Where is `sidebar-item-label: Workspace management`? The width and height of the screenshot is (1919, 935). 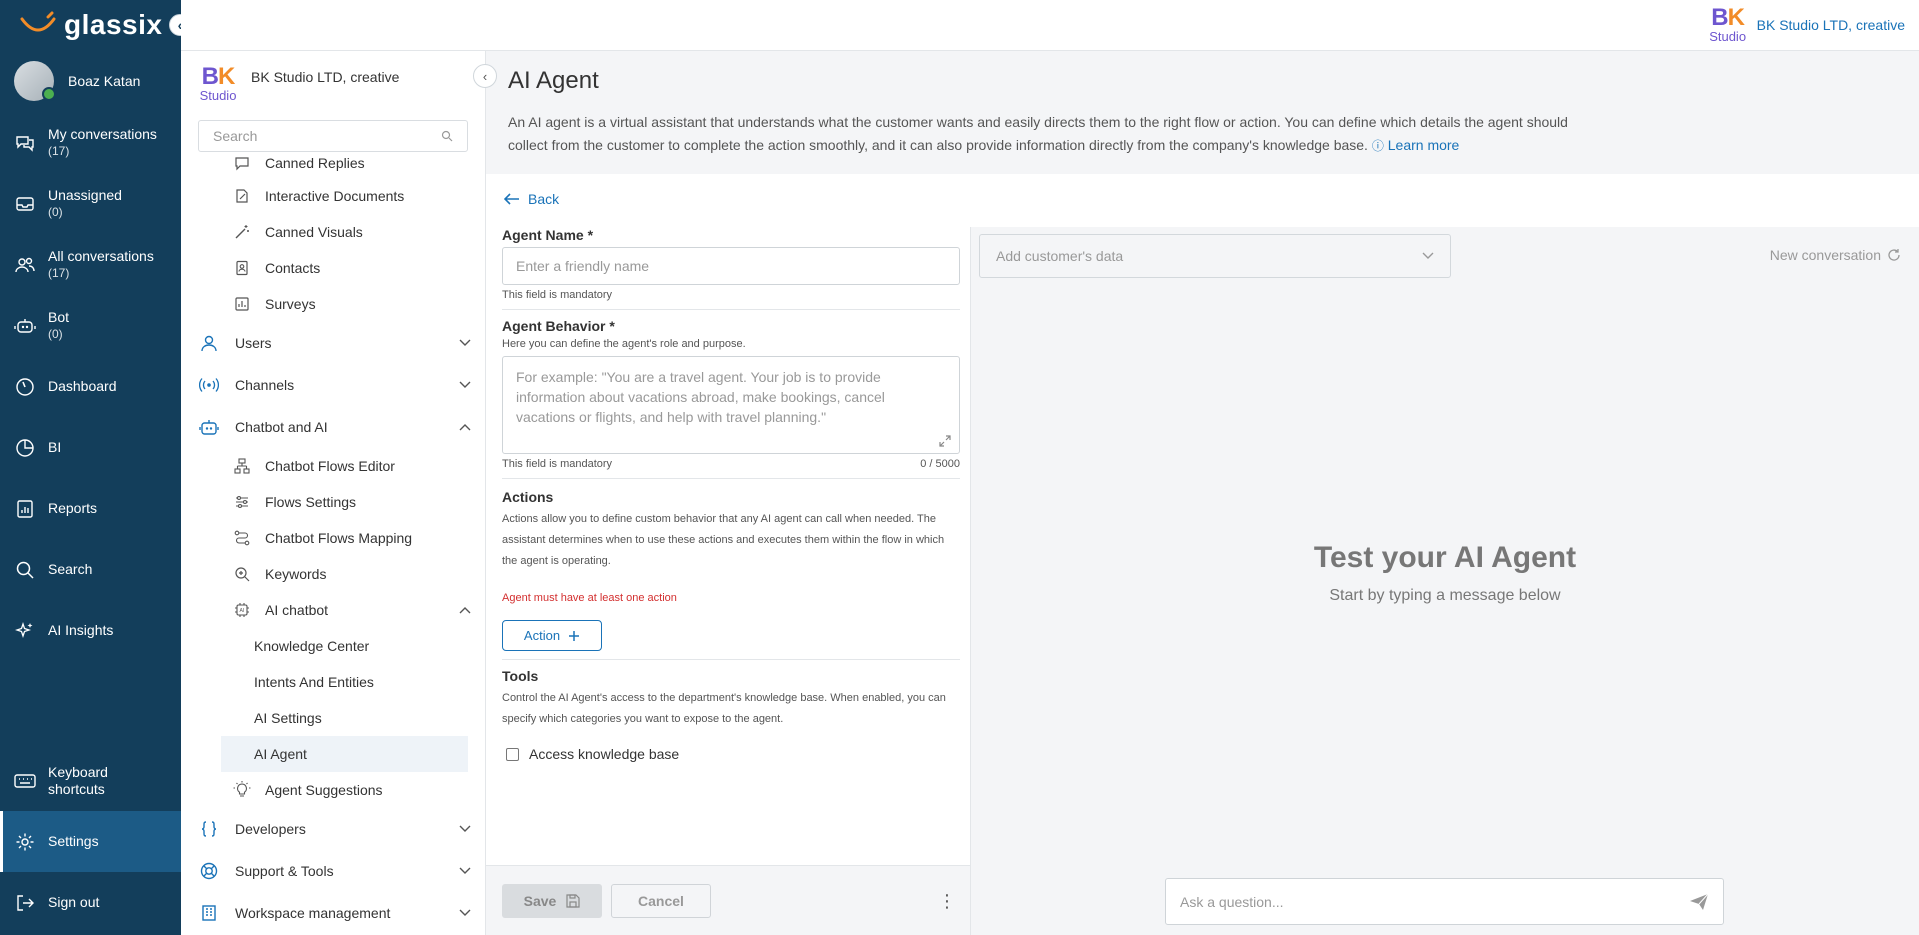
sidebar-item-label: Workspace management is located at coordinates (313, 913).